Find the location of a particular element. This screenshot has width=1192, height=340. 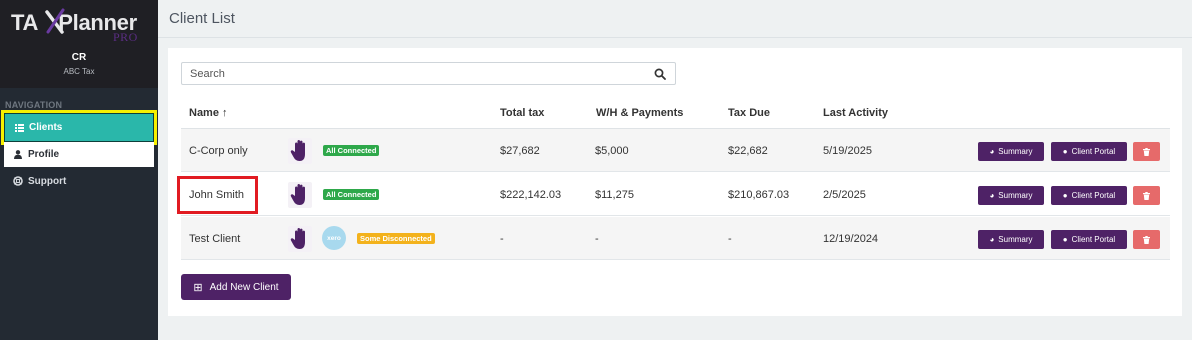

user-initials: CR is located at coordinates (79, 57).